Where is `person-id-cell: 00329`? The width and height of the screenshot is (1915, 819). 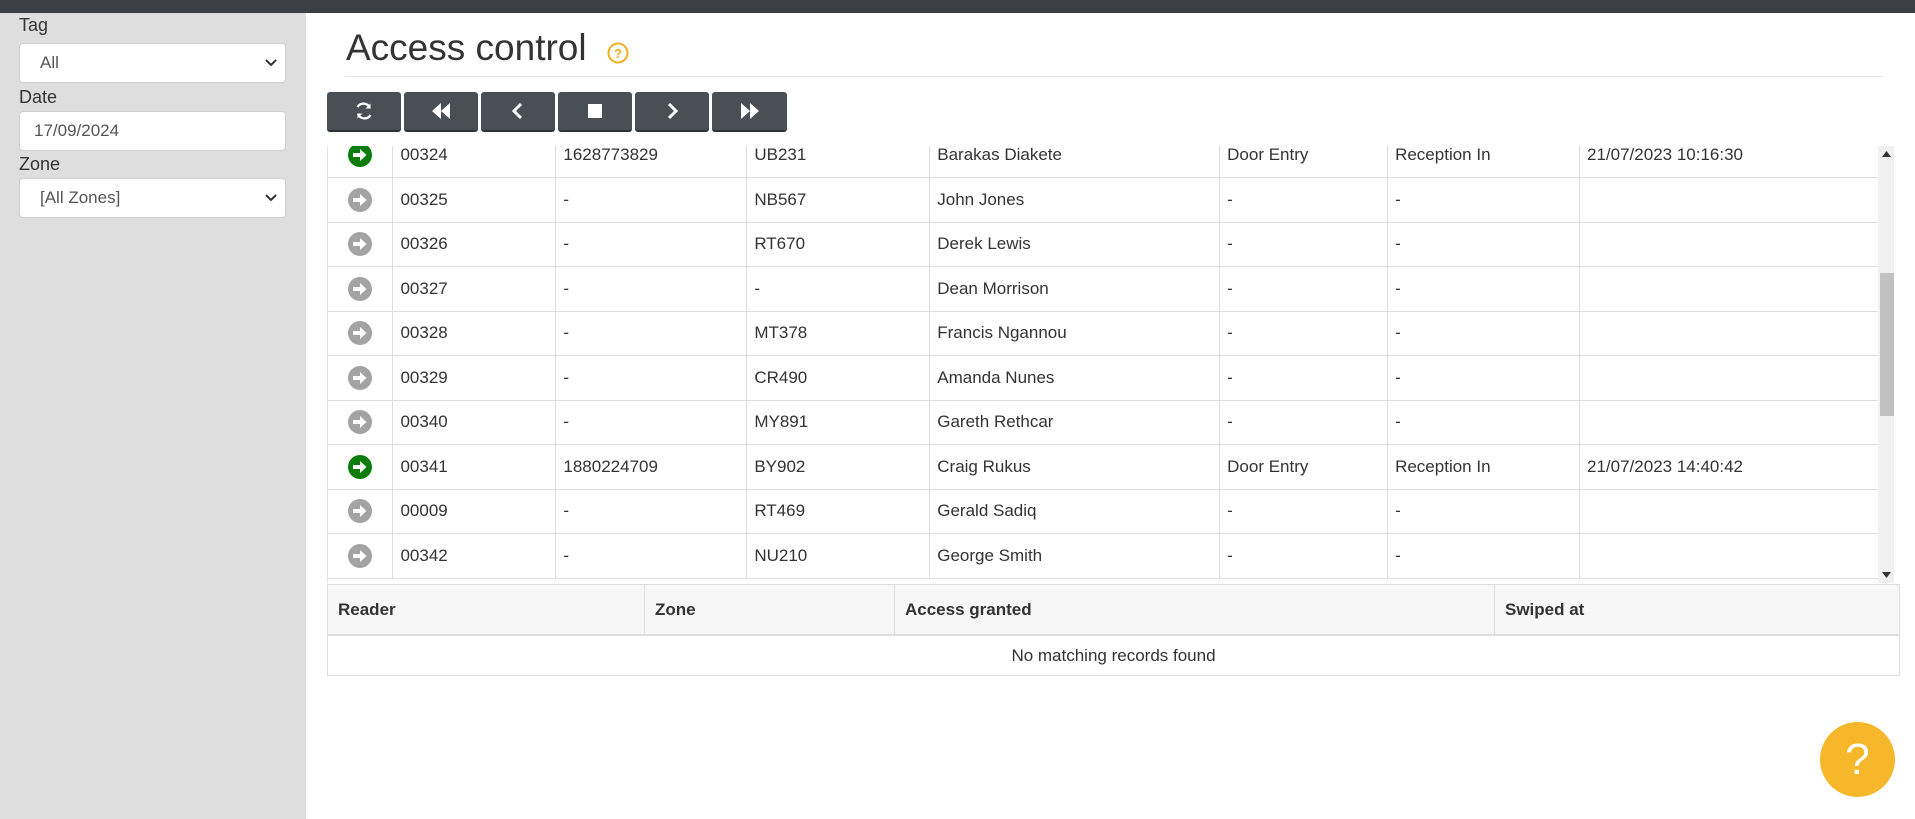
person-id-cell: 00329 is located at coordinates (474, 378).